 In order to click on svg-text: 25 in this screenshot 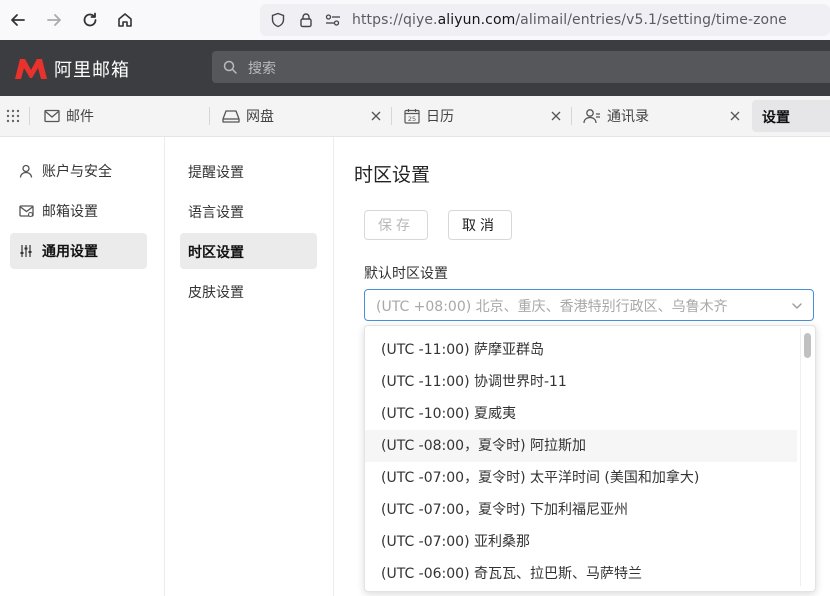, I will do `click(412, 119)`.